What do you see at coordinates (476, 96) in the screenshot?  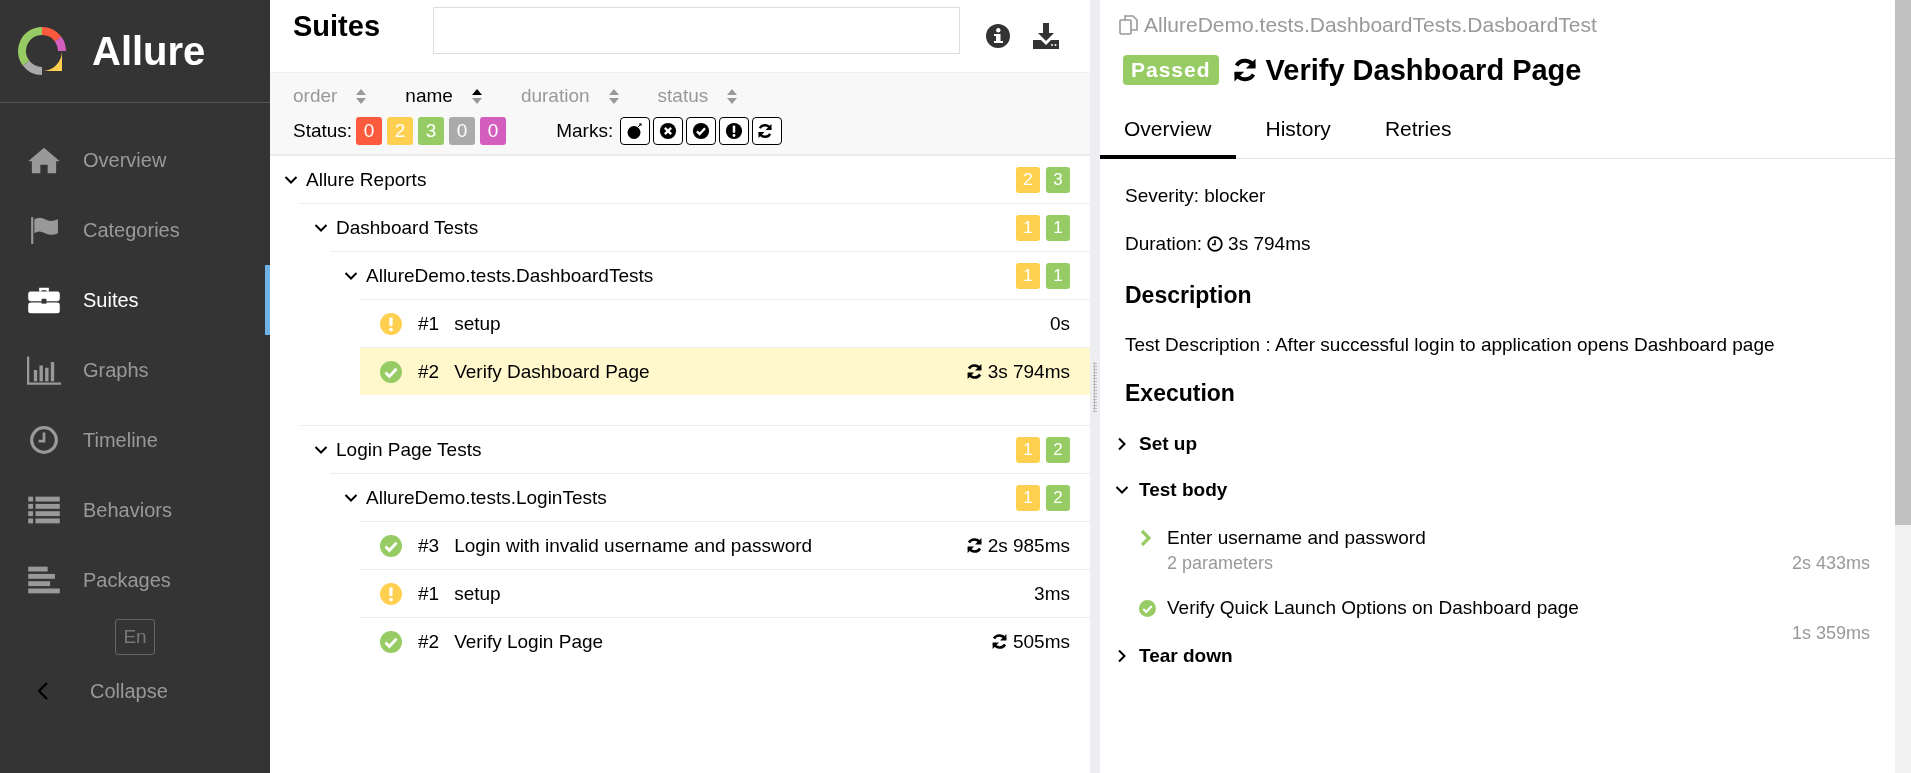 I see `sort-arrows-icon` at bounding box center [476, 96].